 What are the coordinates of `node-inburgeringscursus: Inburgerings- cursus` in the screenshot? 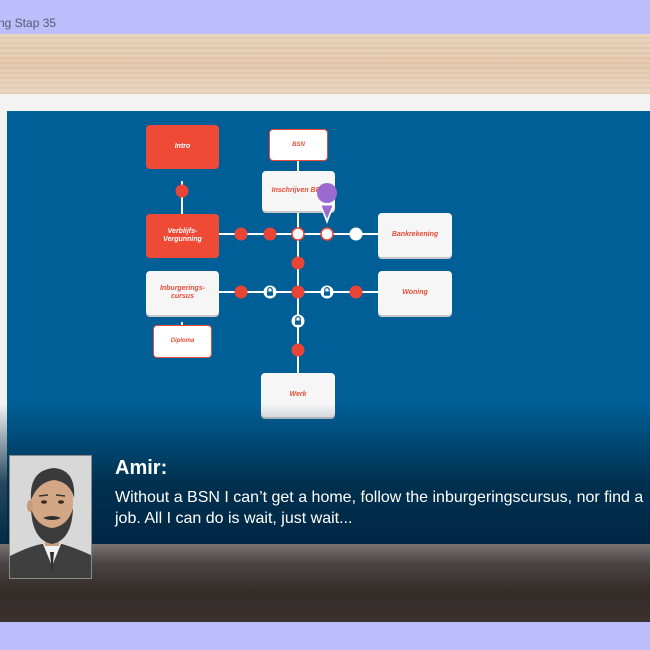 It's located at (182, 293).